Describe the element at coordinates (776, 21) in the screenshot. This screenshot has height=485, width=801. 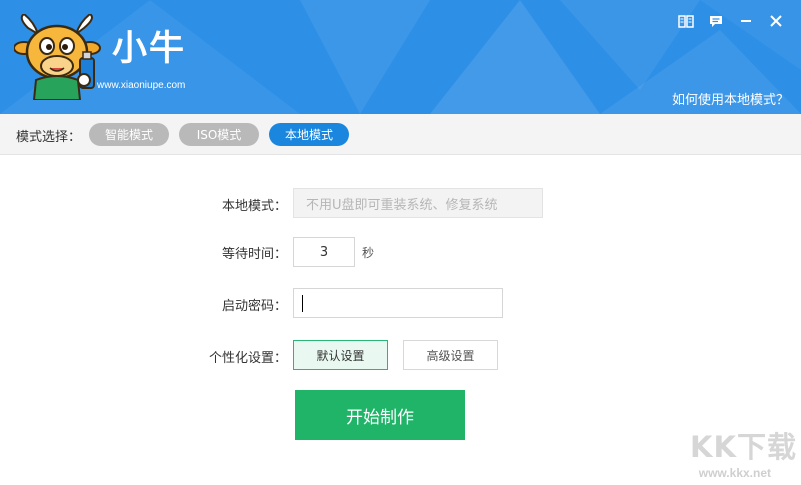
I see `close-icon` at that location.